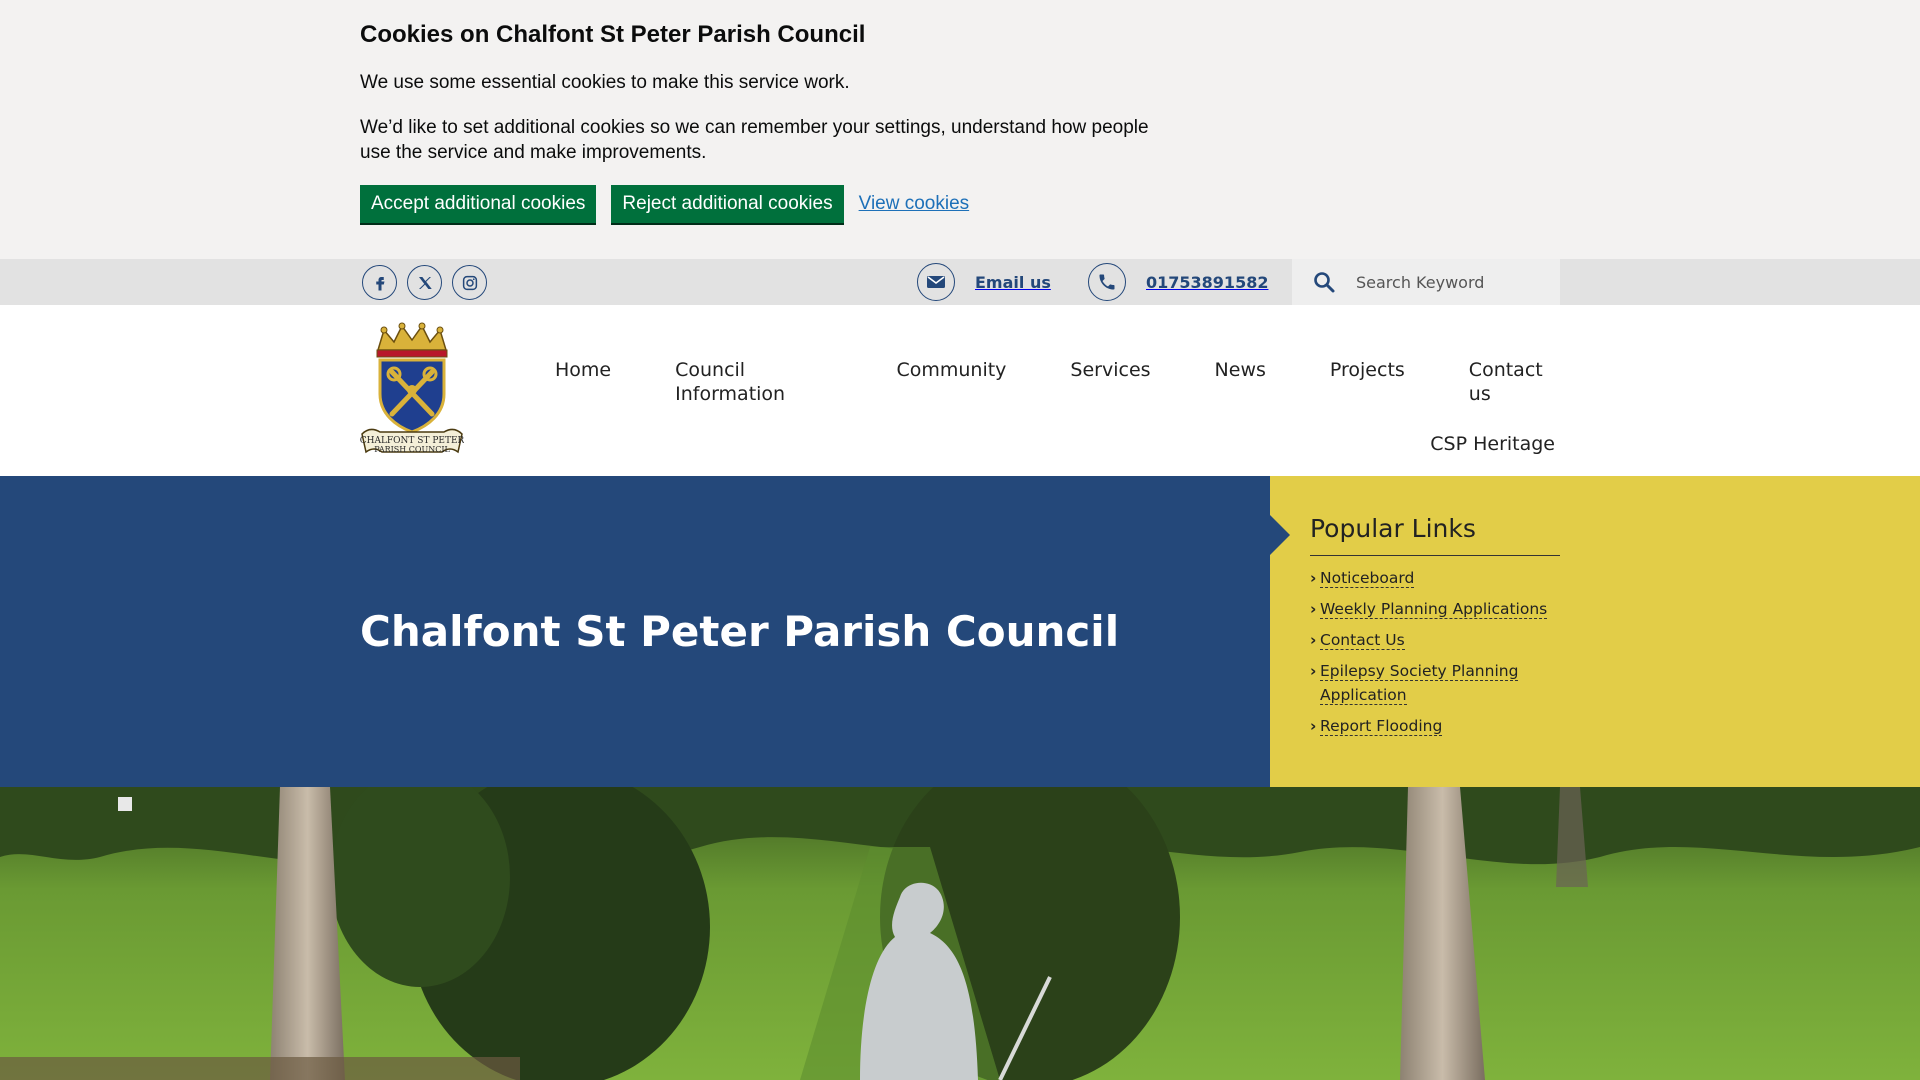 The height and width of the screenshot is (1080, 1920). Describe the element at coordinates (469, 282) in the screenshot. I see `instagram-icon` at that location.